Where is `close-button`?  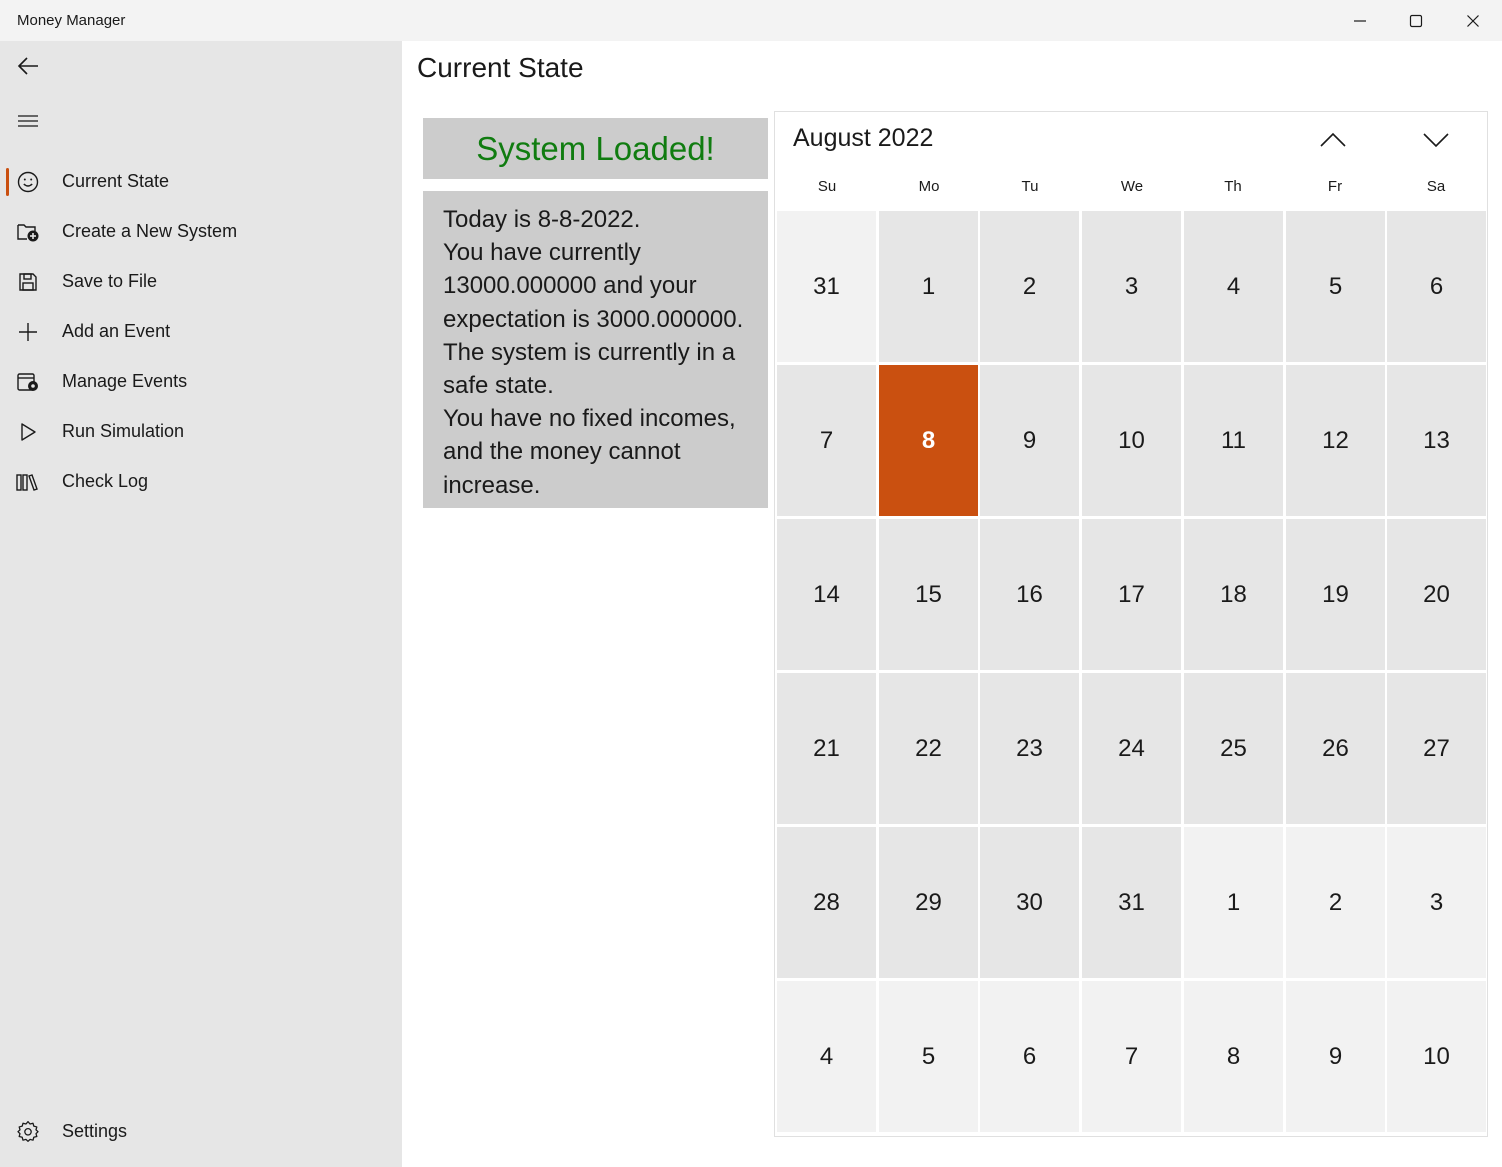 close-button is located at coordinates (1473, 20).